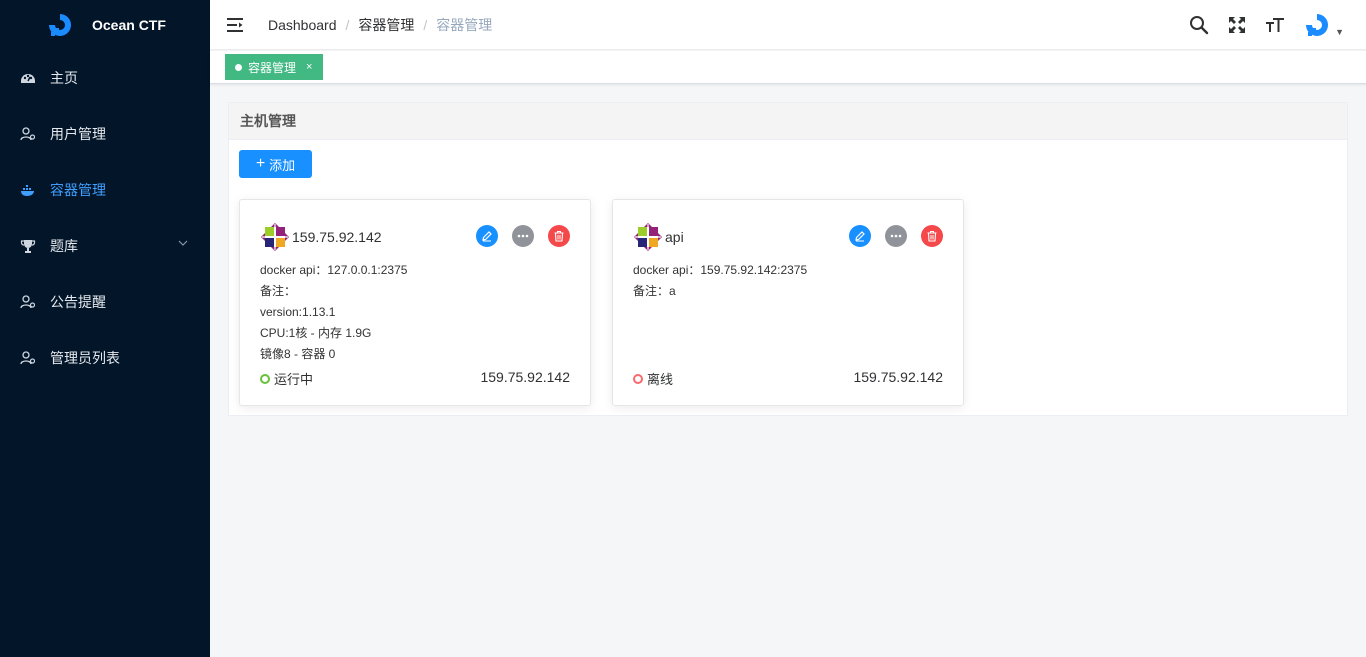  Describe the element at coordinates (386, 25) in the screenshot. I see `breadcrumb-item: 容器管理` at that location.